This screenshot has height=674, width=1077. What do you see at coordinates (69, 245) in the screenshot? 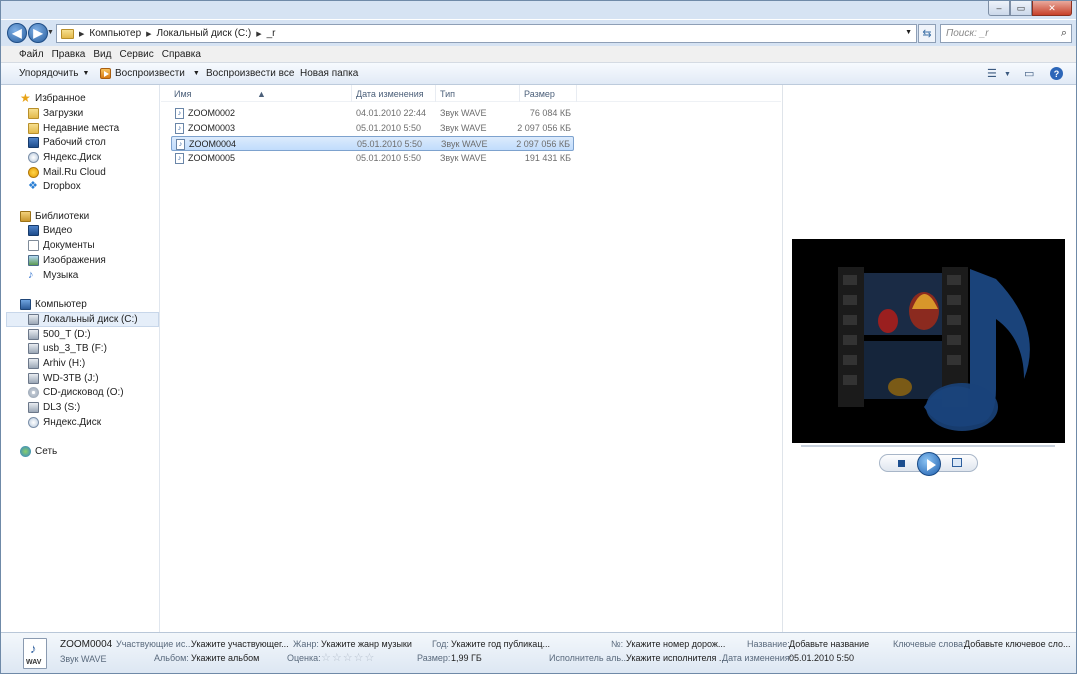
I see `nav-item-label: Документы` at bounding box center [69, 245].